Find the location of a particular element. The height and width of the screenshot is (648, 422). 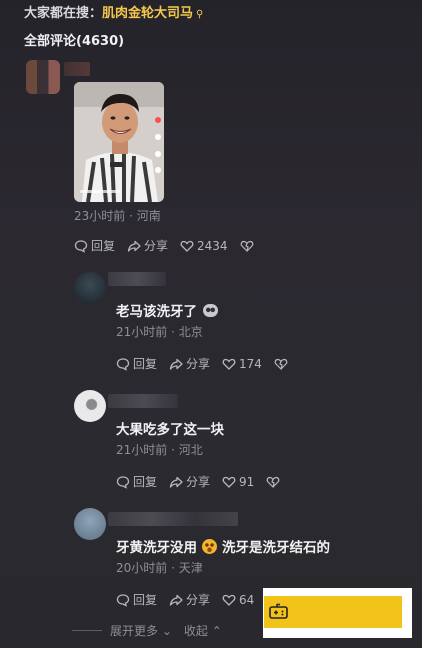

comment-meta: 23小时前 · 河南 is located at coordinates (117, 216).